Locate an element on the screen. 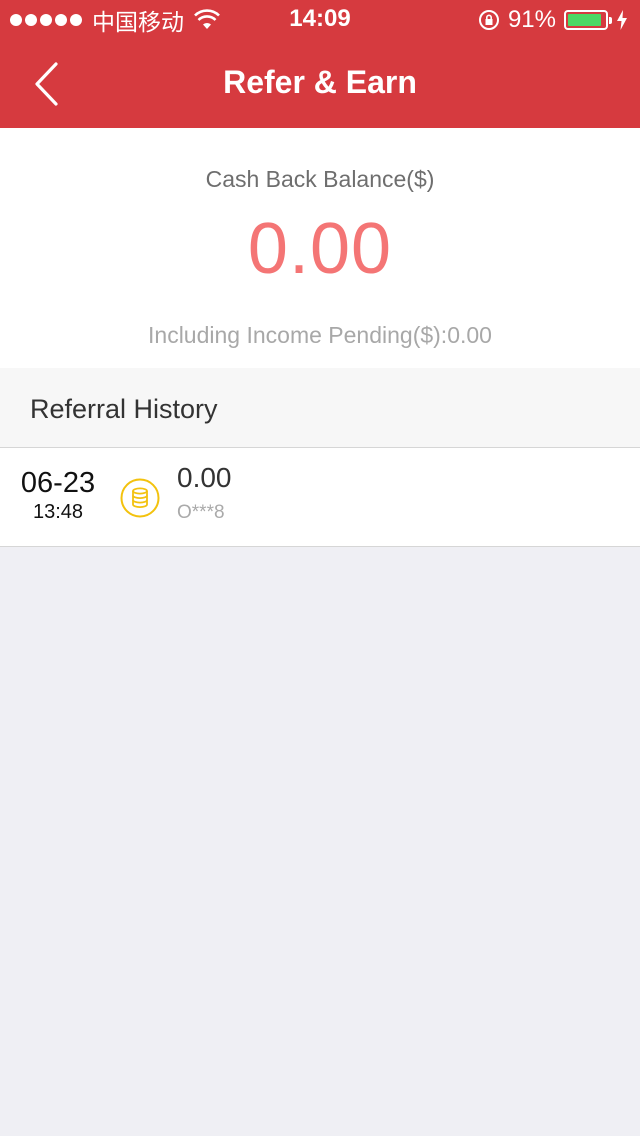  referral-datetime: 06-23 13:48 is located at coordinates (58, 495).